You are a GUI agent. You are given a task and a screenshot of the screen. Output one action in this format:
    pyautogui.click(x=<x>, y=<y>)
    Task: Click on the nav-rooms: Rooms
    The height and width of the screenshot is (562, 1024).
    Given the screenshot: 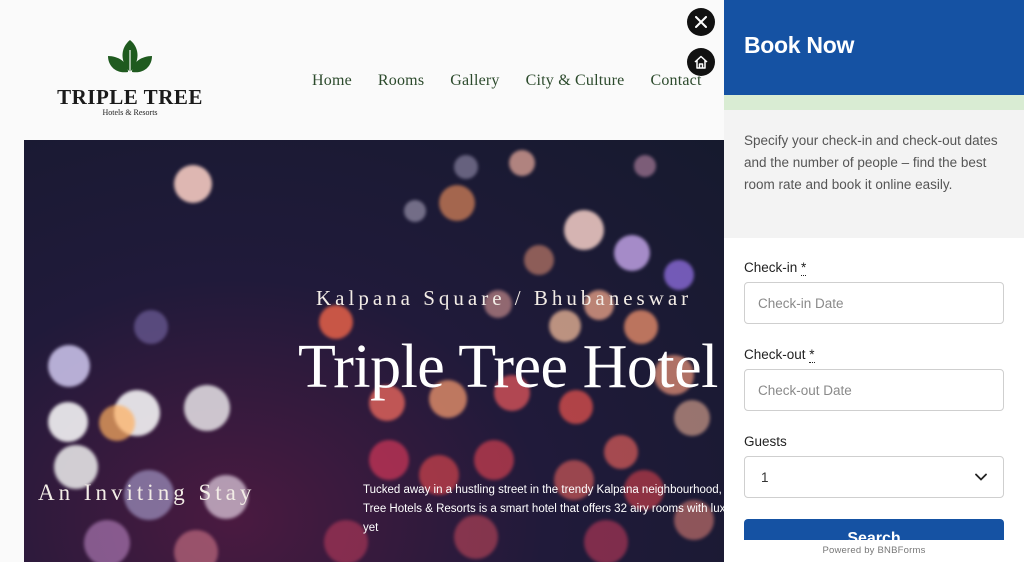 What is the action you would take?
    pyautogui.click(x=401, y=81)
    